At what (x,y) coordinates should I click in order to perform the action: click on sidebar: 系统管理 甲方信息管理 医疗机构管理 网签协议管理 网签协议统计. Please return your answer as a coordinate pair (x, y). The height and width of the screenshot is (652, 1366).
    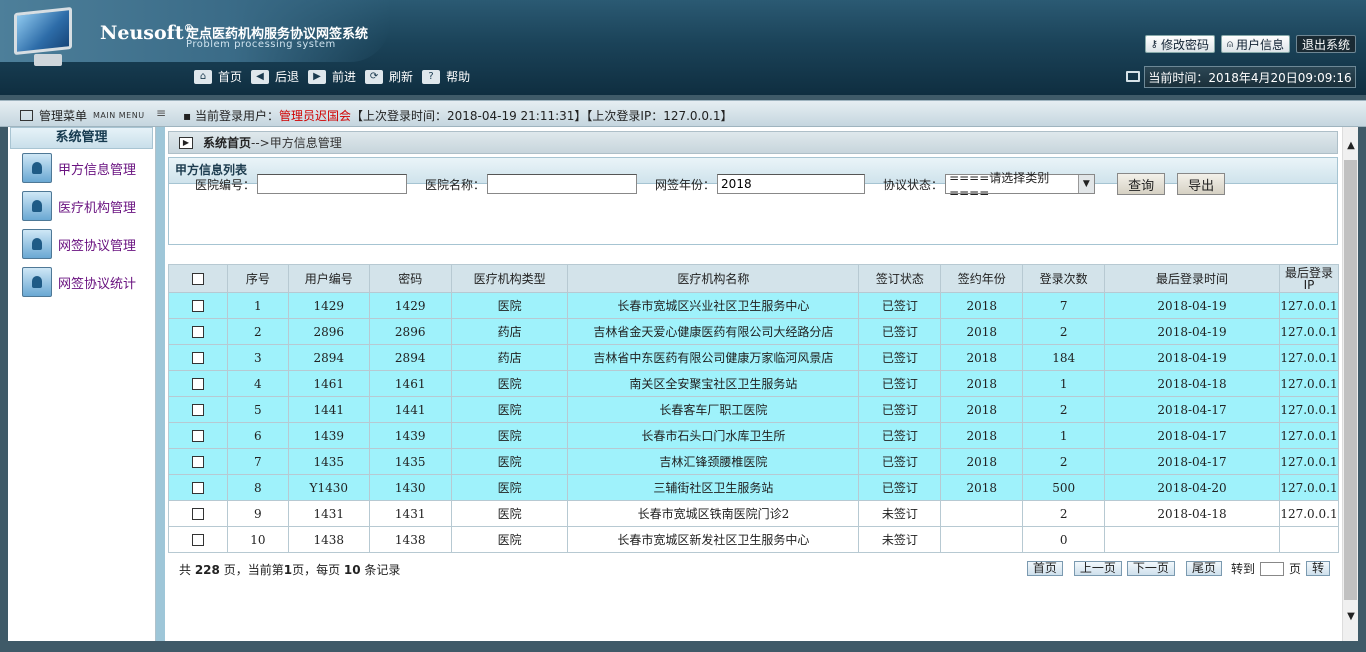
    Looking at the image, I should click on (82, 384).